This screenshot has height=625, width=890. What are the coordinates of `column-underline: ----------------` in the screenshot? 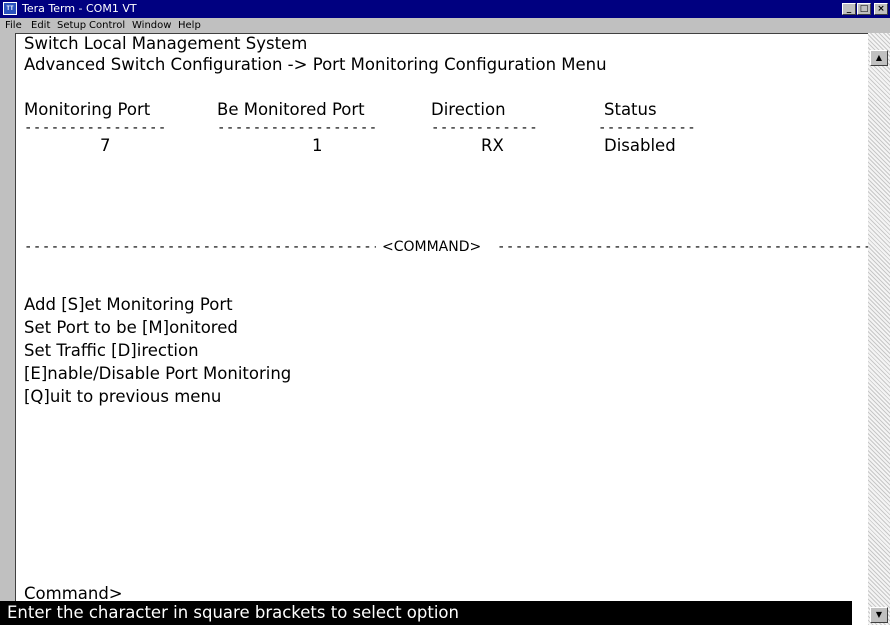 It's located at (95, 128).